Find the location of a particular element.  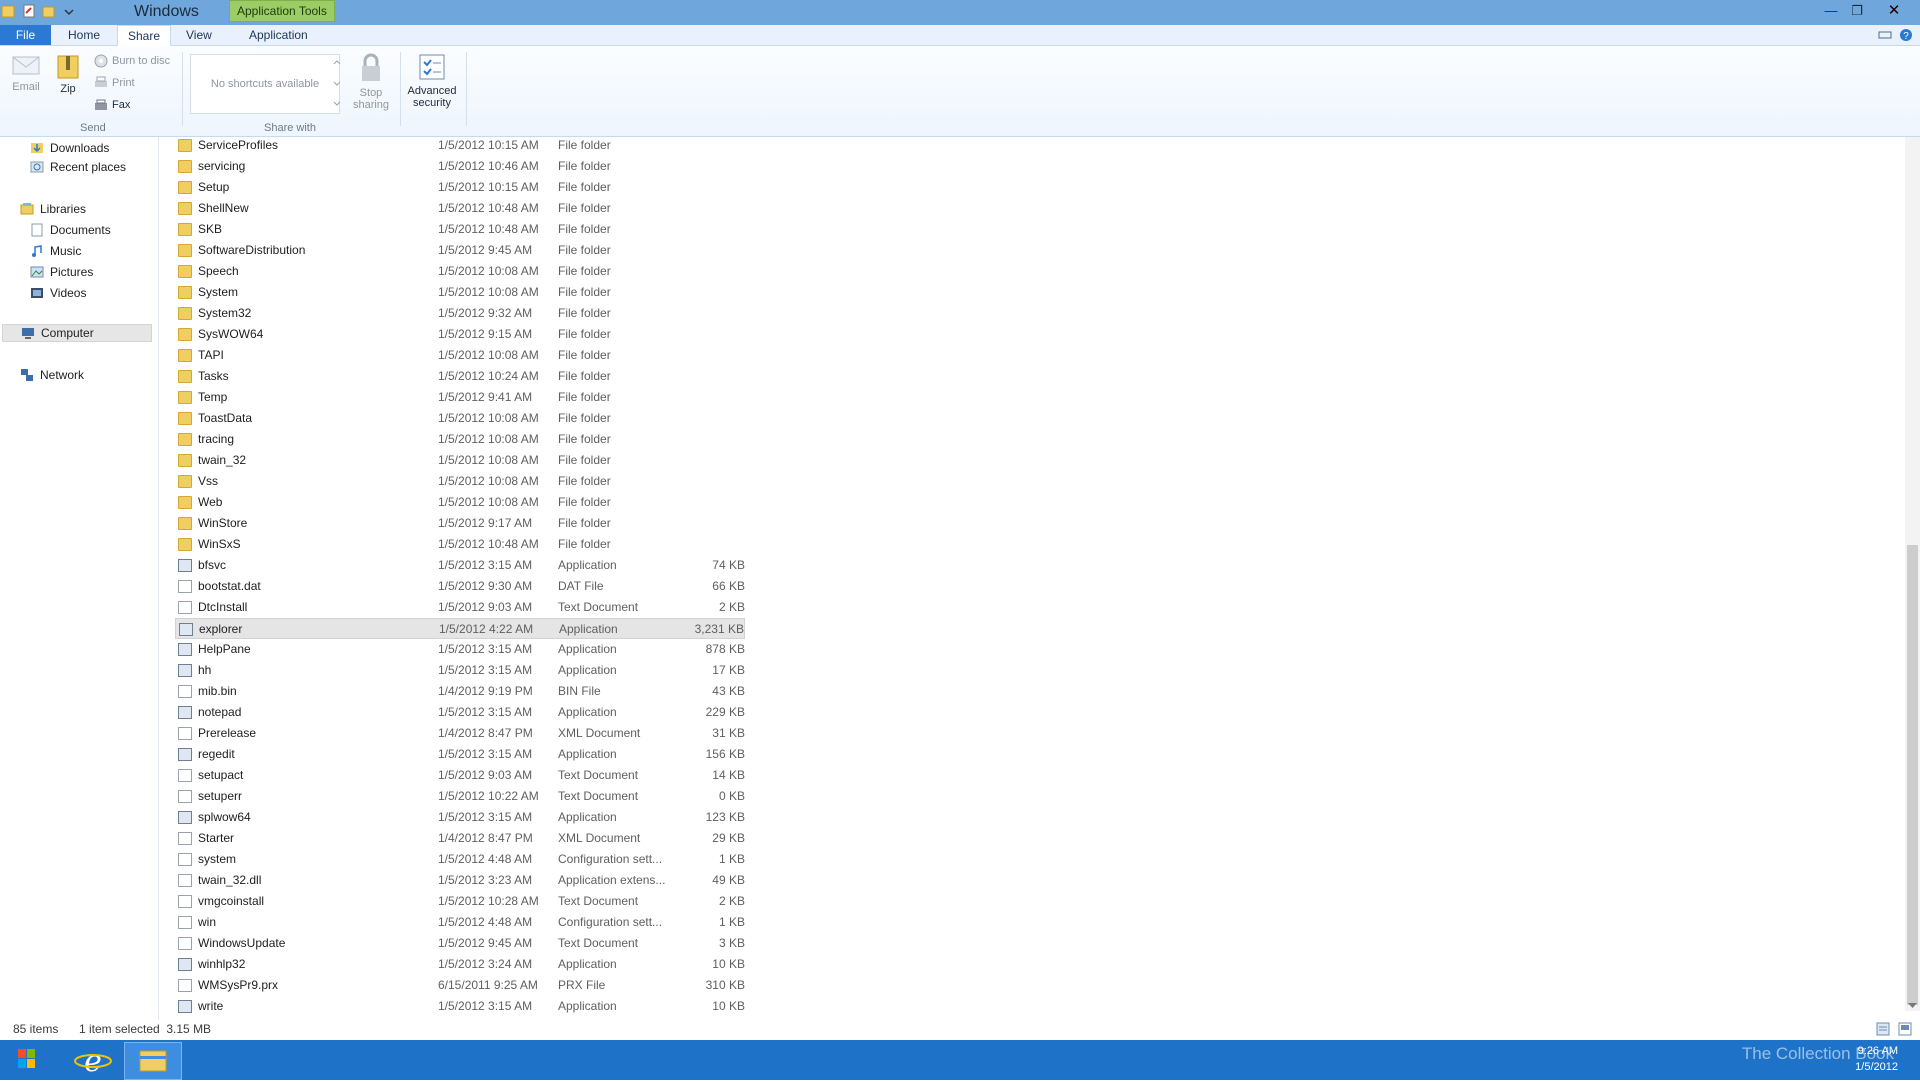

minimize-button: — is located at coordinates (1831, 11).